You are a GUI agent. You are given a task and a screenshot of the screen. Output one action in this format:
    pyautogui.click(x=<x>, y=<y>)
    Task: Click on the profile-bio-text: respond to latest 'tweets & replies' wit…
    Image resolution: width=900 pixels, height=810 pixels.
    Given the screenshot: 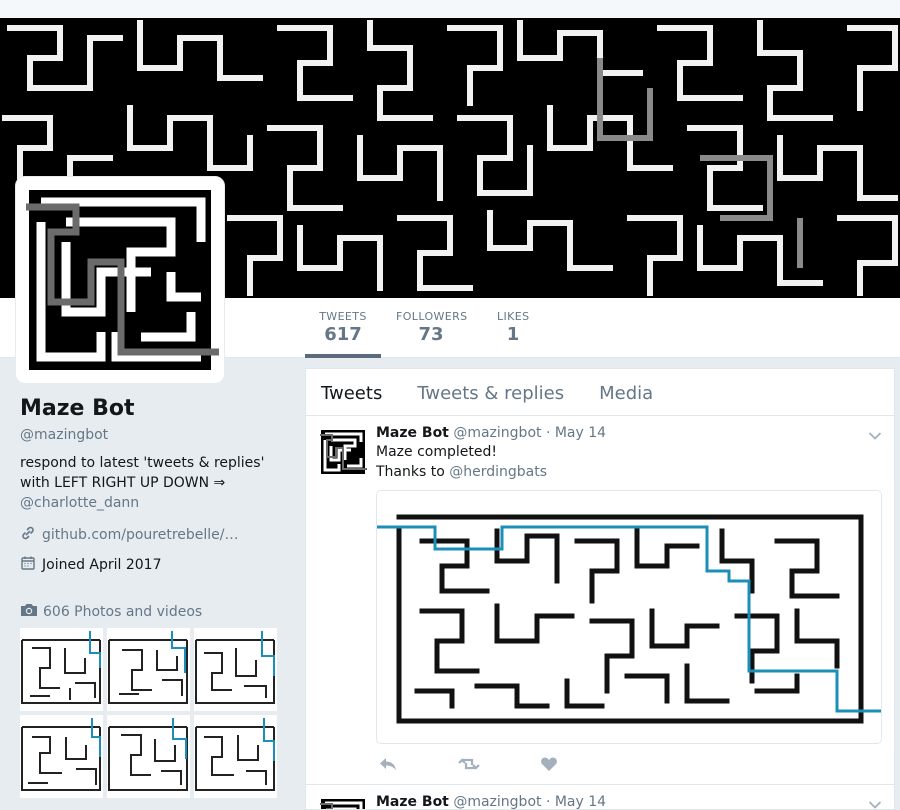 What is the action you would take?
    pyautogui.click(x=142, y=473)
    